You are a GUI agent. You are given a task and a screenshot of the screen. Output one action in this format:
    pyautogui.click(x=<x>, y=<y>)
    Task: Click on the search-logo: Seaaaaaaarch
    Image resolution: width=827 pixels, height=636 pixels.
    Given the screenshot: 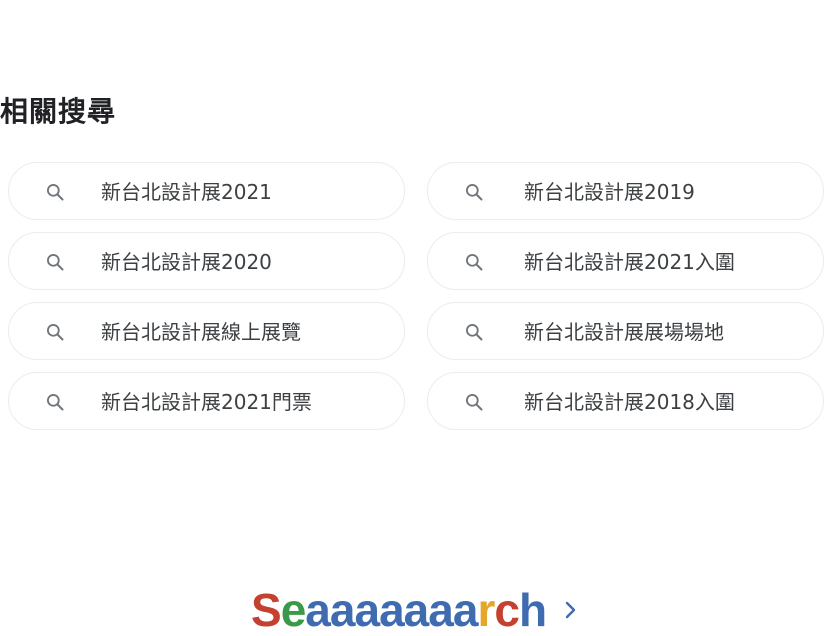 What is the action you would take?
    pyautogui.click(x=399, y=610)
    